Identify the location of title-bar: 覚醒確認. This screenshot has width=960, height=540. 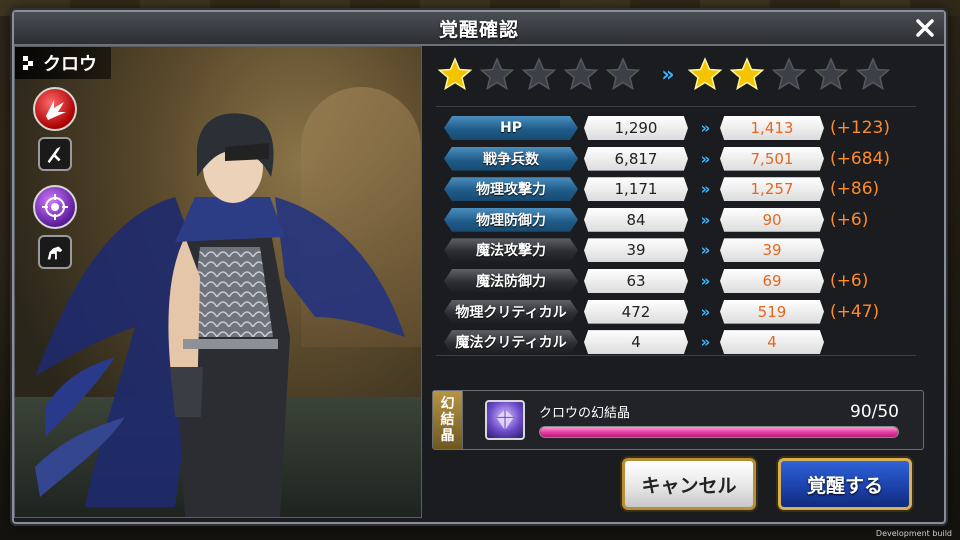
(479, 29).